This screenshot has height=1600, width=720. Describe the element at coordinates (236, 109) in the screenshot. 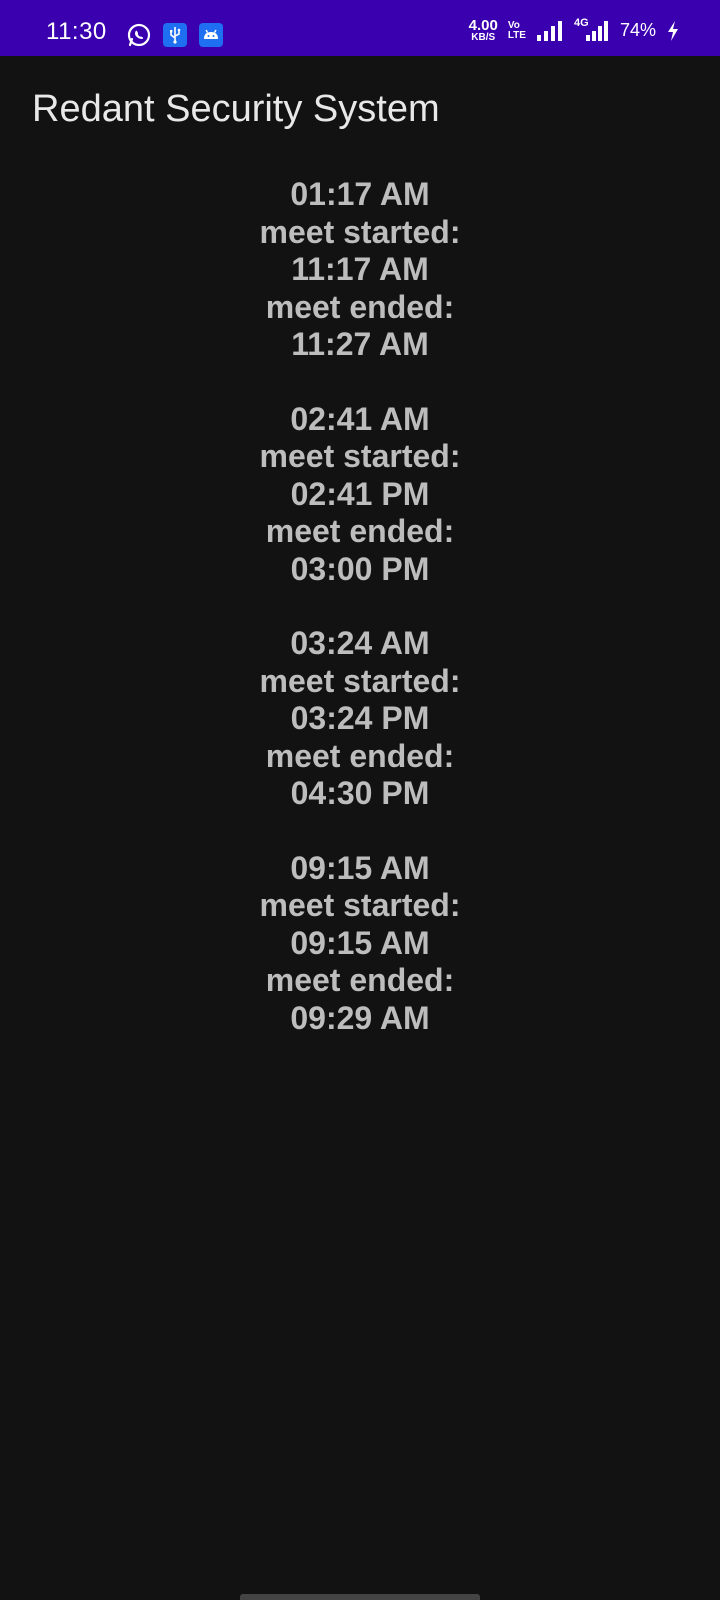

I see `app-title: Redant Security System` at that location.